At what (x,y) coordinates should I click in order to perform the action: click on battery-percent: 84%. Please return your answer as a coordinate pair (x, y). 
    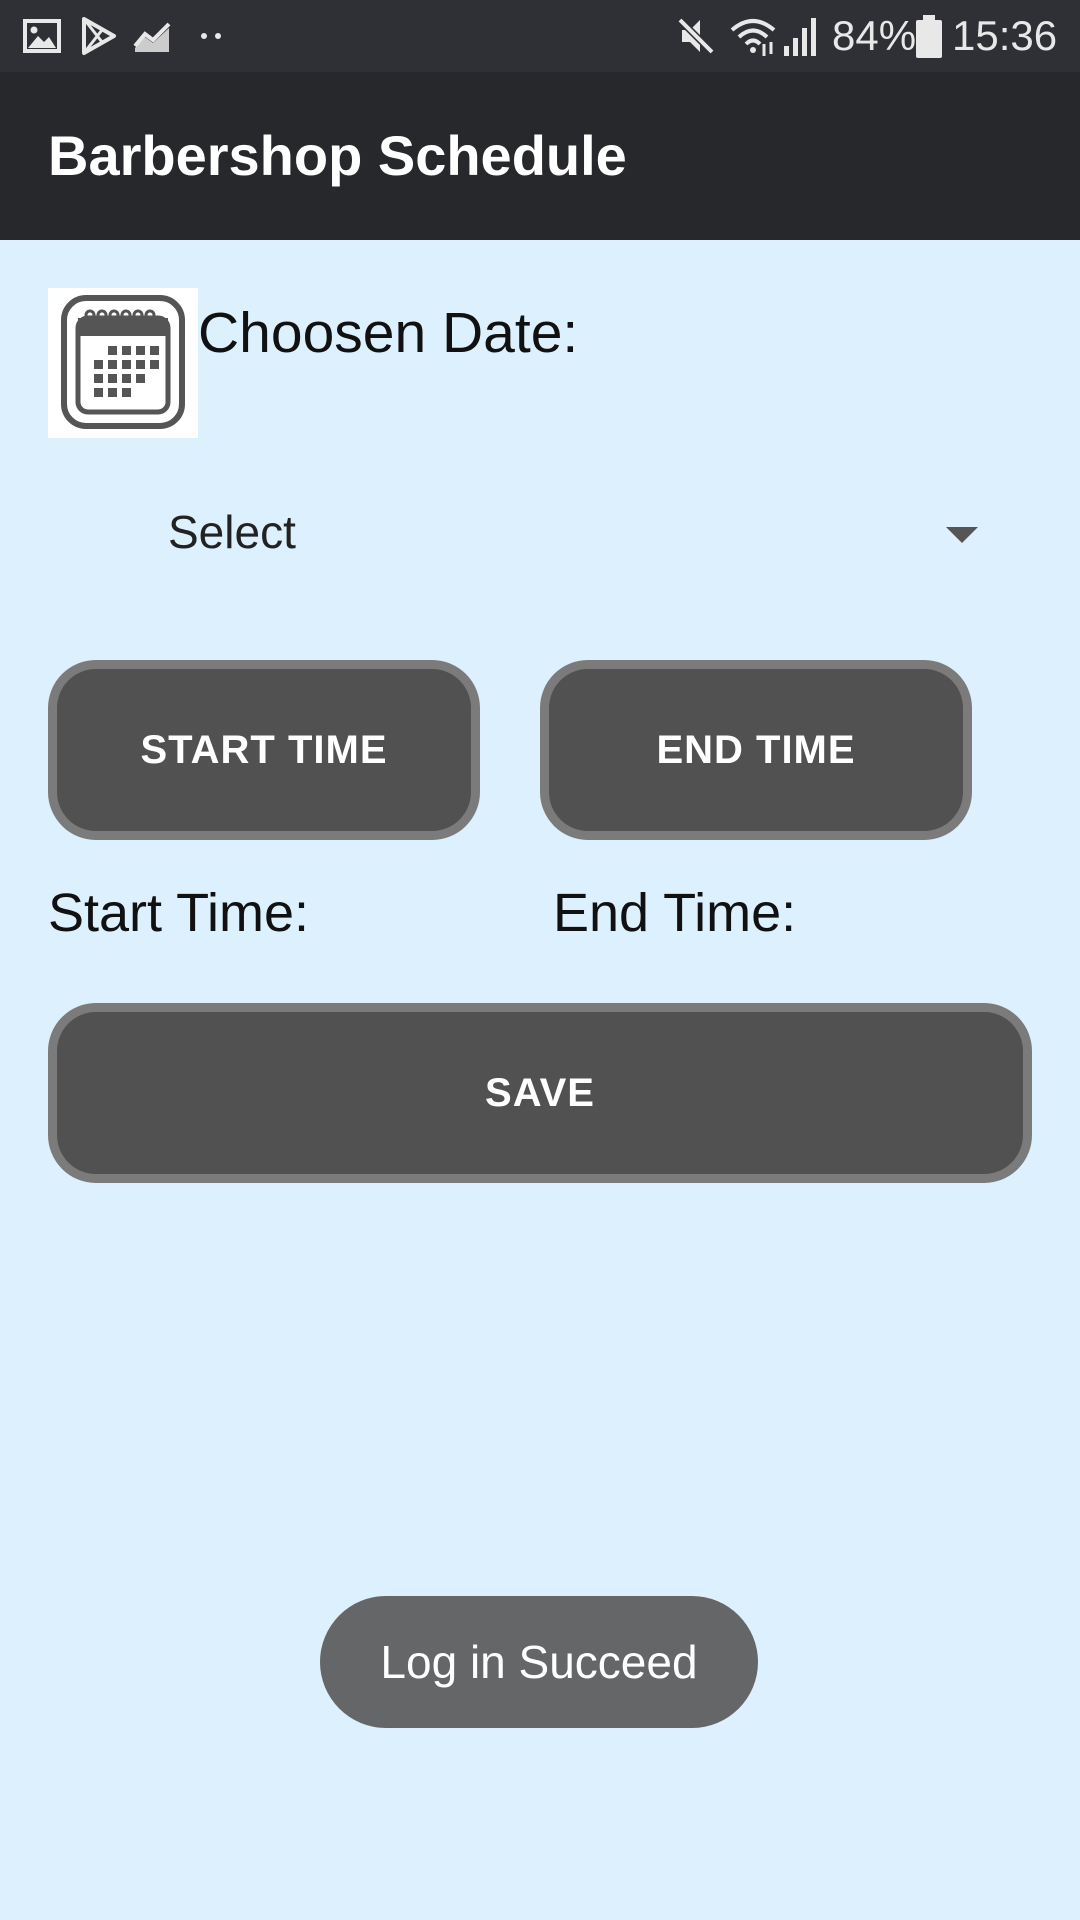
    Looking at the image, I should click on (874, 35).